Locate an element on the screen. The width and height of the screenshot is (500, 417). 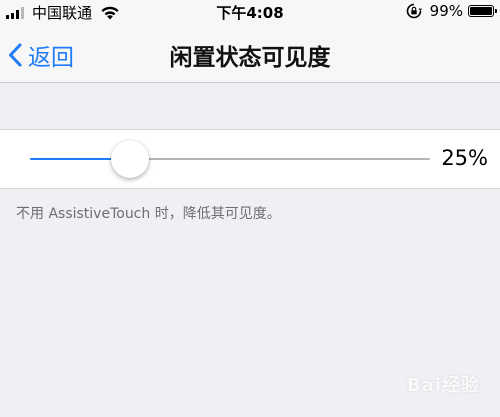
battery-percent: 99% is located at coordinates (446, 11).